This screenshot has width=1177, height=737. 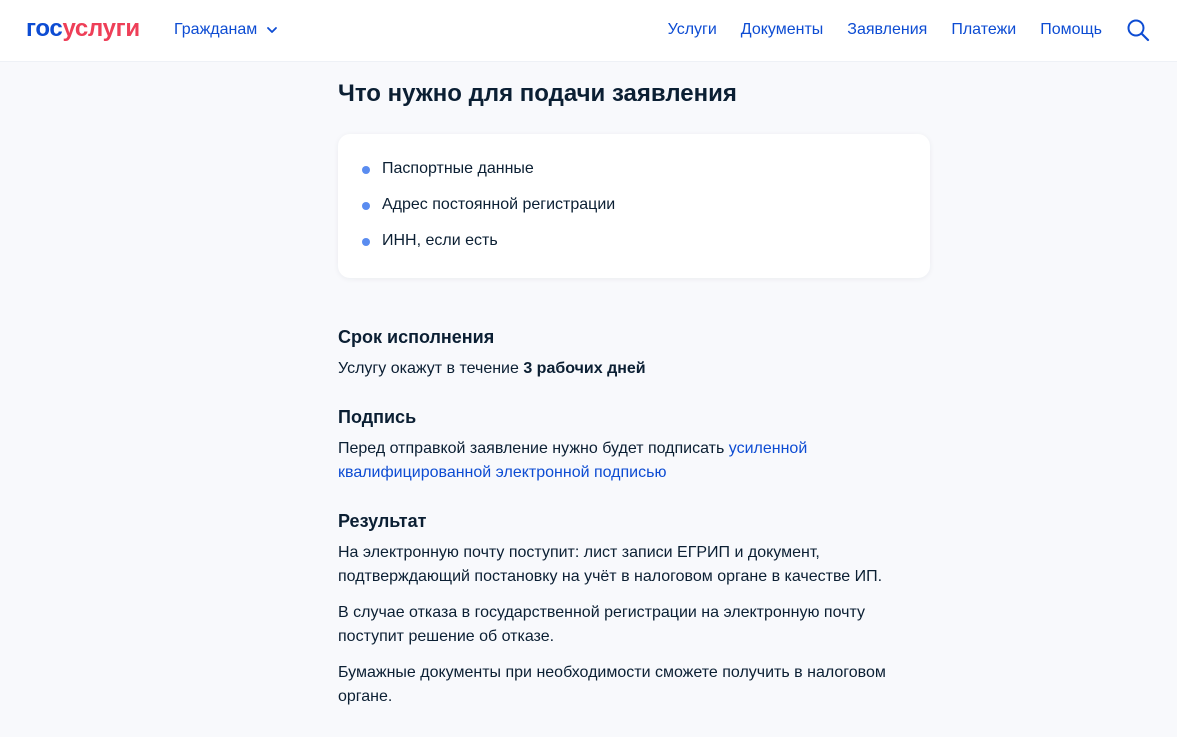 What do you see at coordinates (216, 29) in the screenshot?
I see `audience-label: Гражданам` at bounding box center [216, 29].